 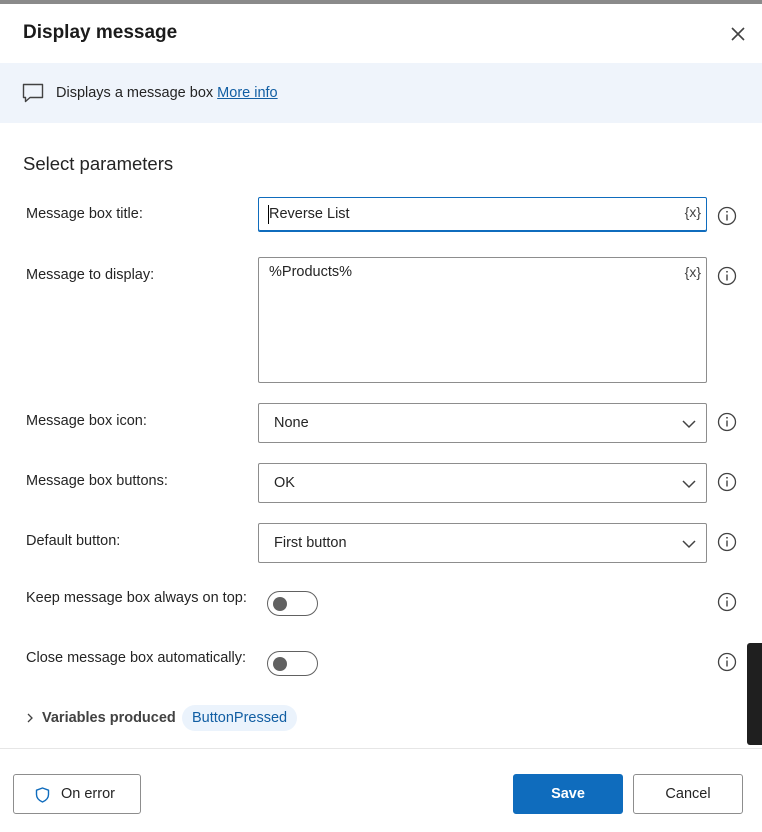 I want to click on message-to-display-input: %Products% {x}, so click(x=482, y=320).